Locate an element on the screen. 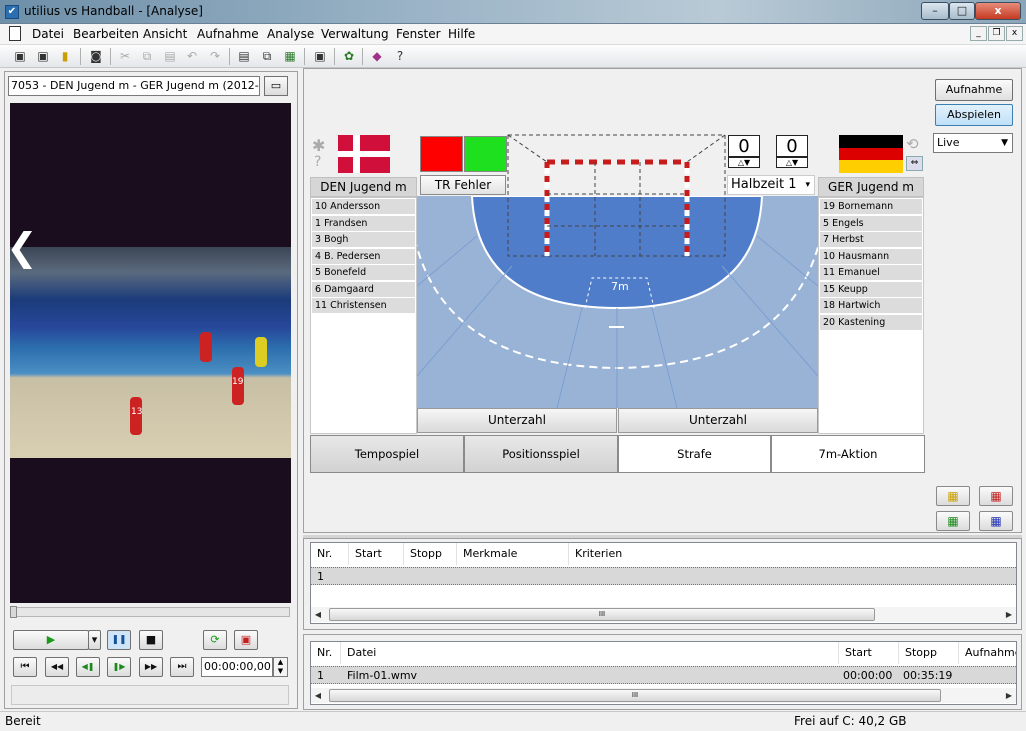 This screenshot has width=1026, height=731. close-button: x is located at coordinates (998, 11).